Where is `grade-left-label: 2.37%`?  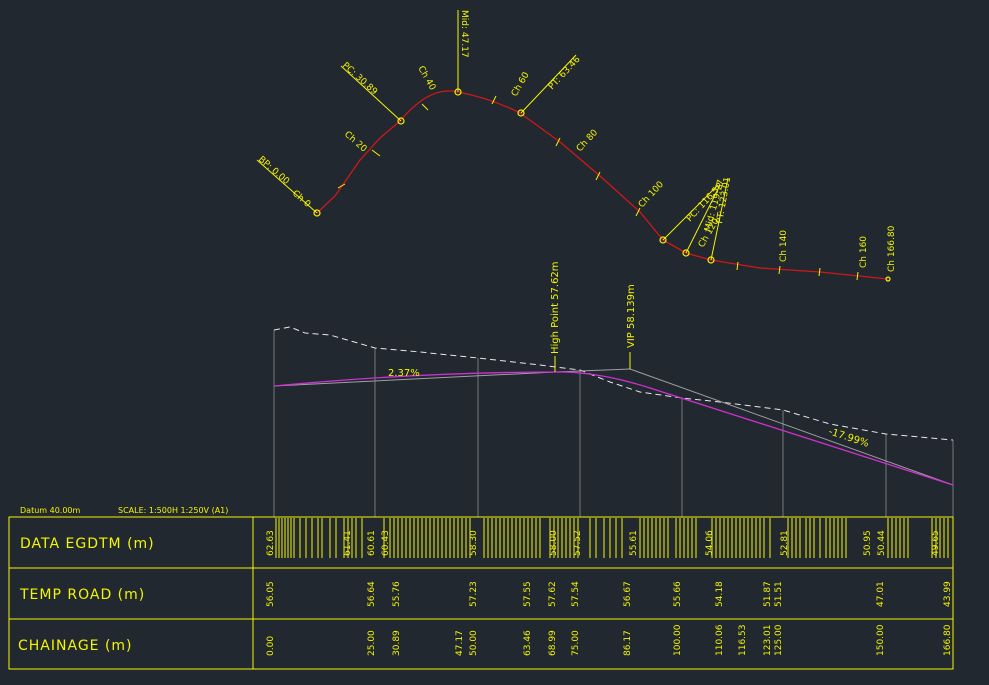 grade-left-label: 2.37% is located at coordinates (404, 373).